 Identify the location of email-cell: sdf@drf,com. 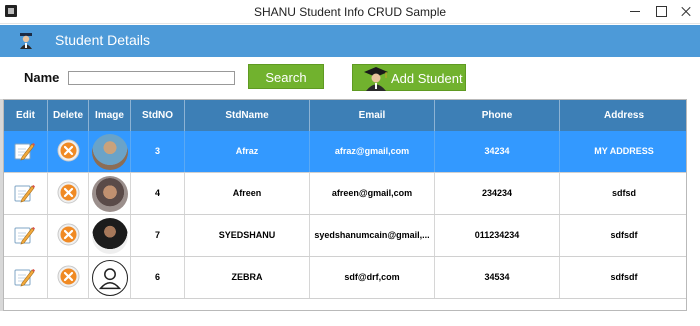
(372, 277).